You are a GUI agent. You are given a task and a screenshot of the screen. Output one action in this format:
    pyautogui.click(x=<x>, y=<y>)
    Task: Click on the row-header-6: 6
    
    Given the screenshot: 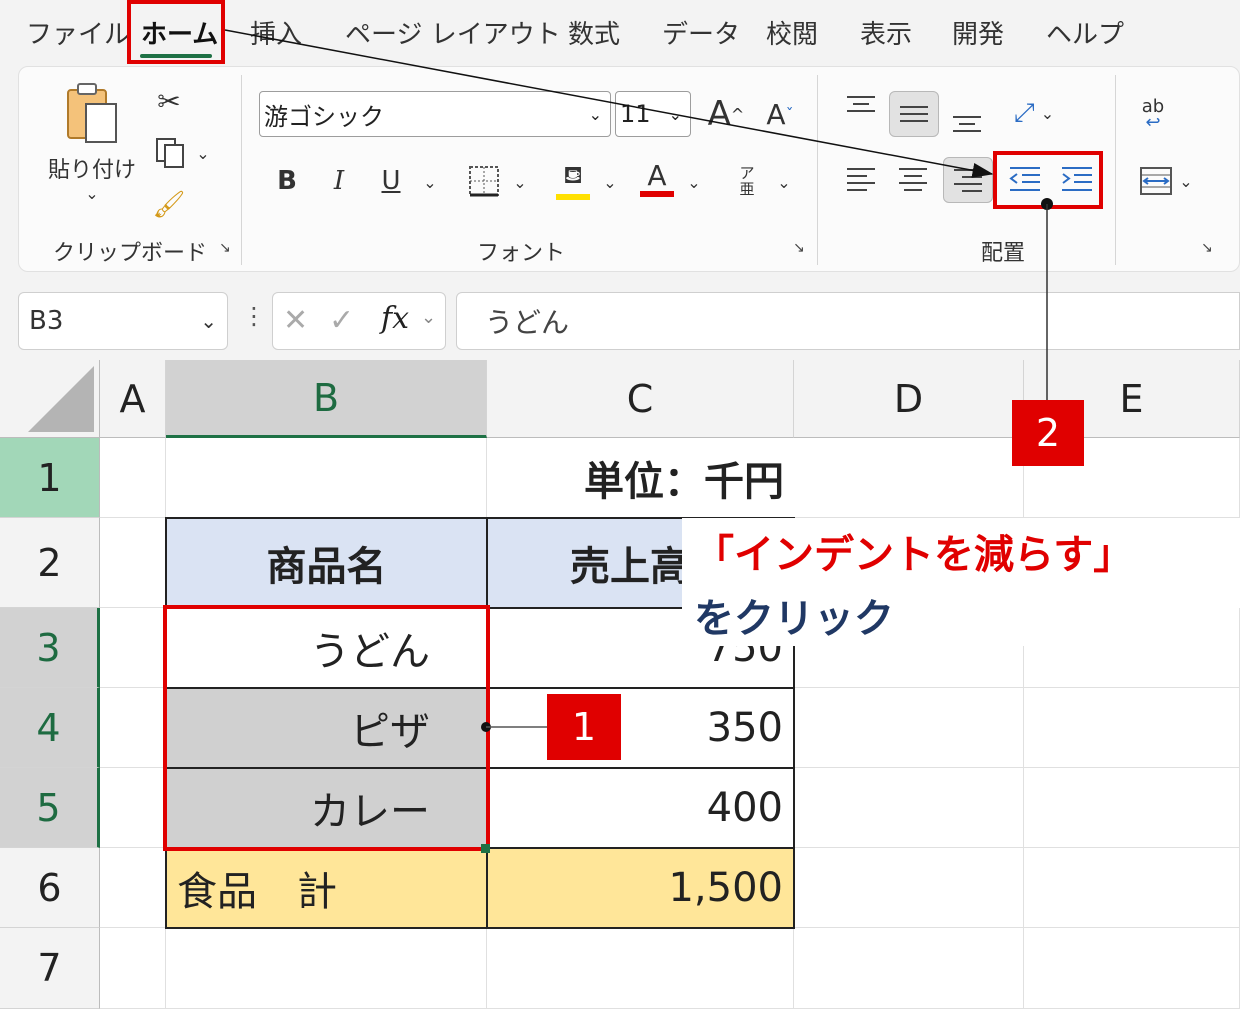 What is the action you would take?
    pyautogui.click(x=50, y=888)
    